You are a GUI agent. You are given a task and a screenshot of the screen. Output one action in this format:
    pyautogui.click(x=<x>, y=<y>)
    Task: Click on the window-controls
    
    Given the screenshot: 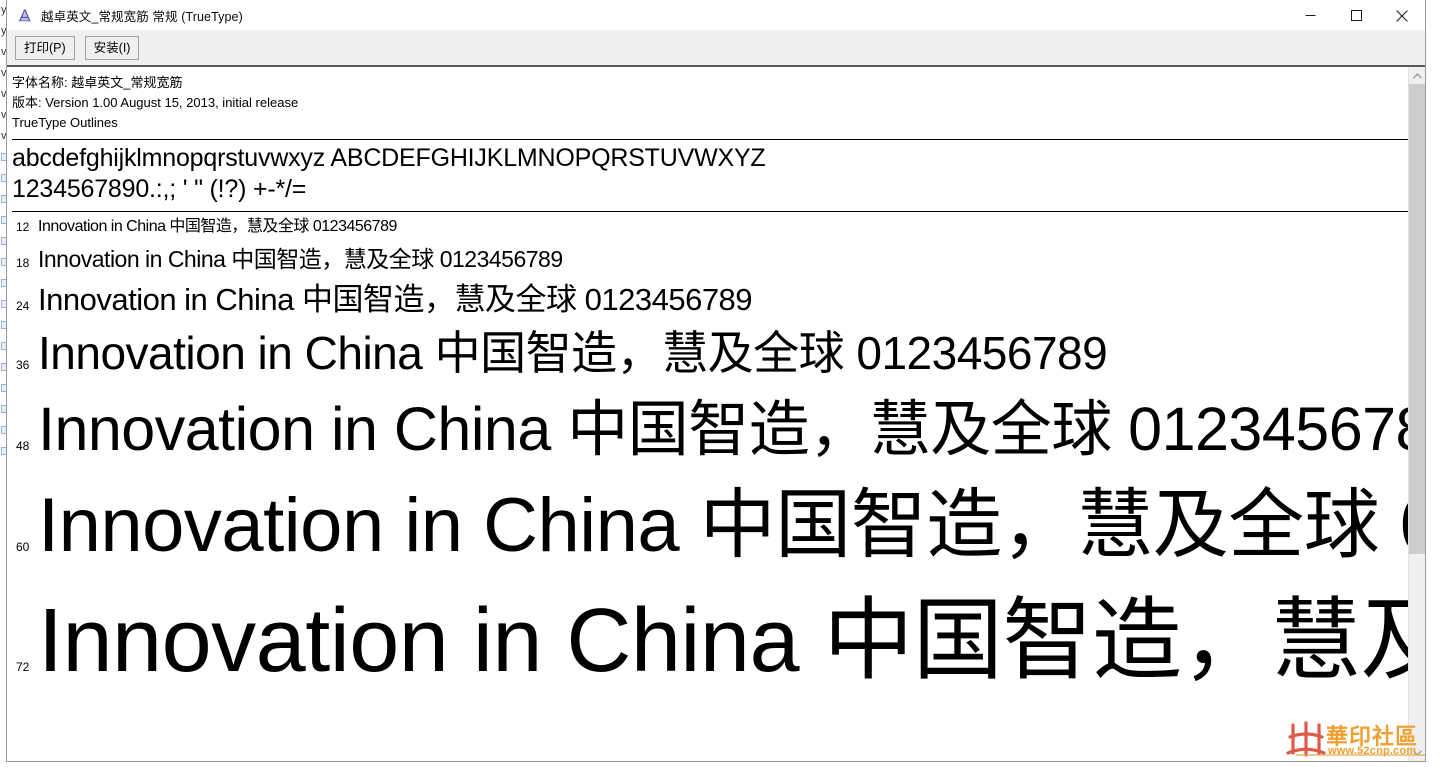 What is the action you would take?
    pyautogui.click(x=1356, y=15)
    